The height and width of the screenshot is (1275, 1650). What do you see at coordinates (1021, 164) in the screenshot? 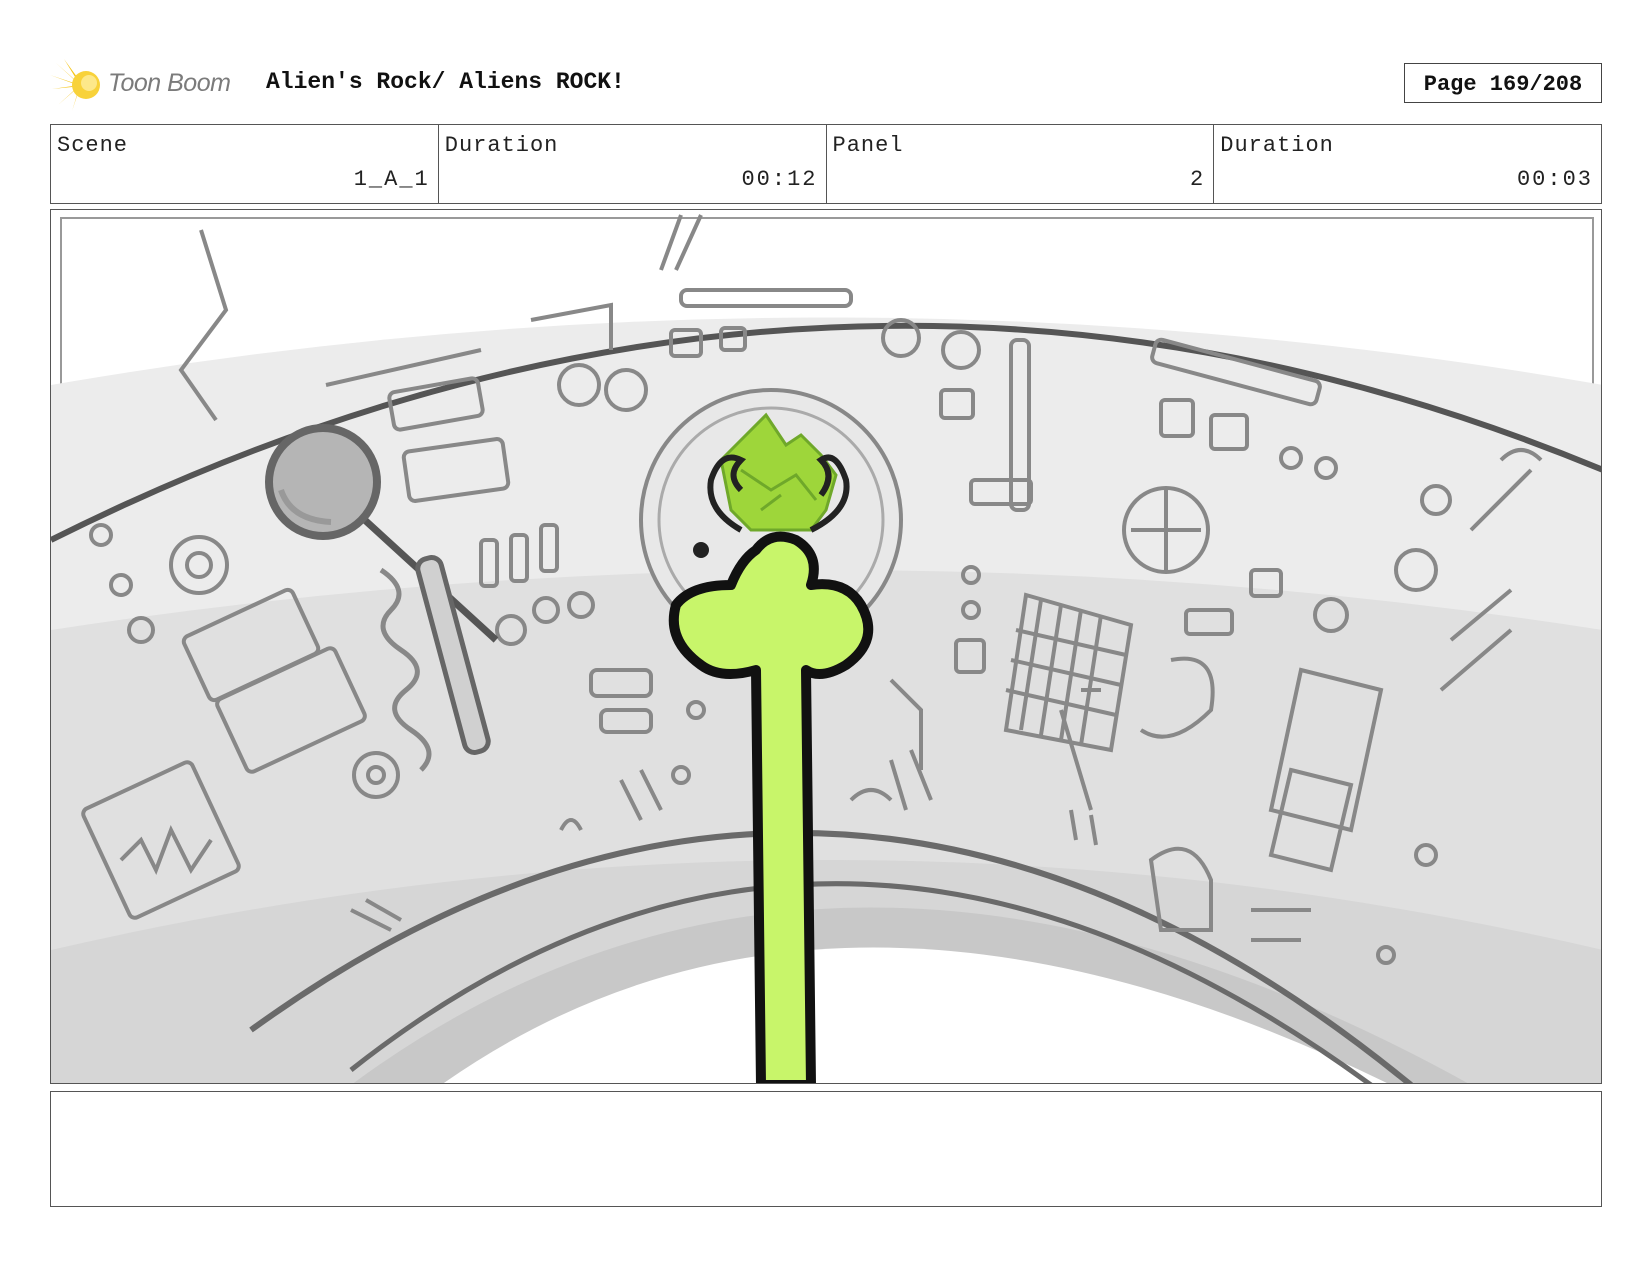
I see `panel-cell: Panel 2` at bounding box center [1021, 164].